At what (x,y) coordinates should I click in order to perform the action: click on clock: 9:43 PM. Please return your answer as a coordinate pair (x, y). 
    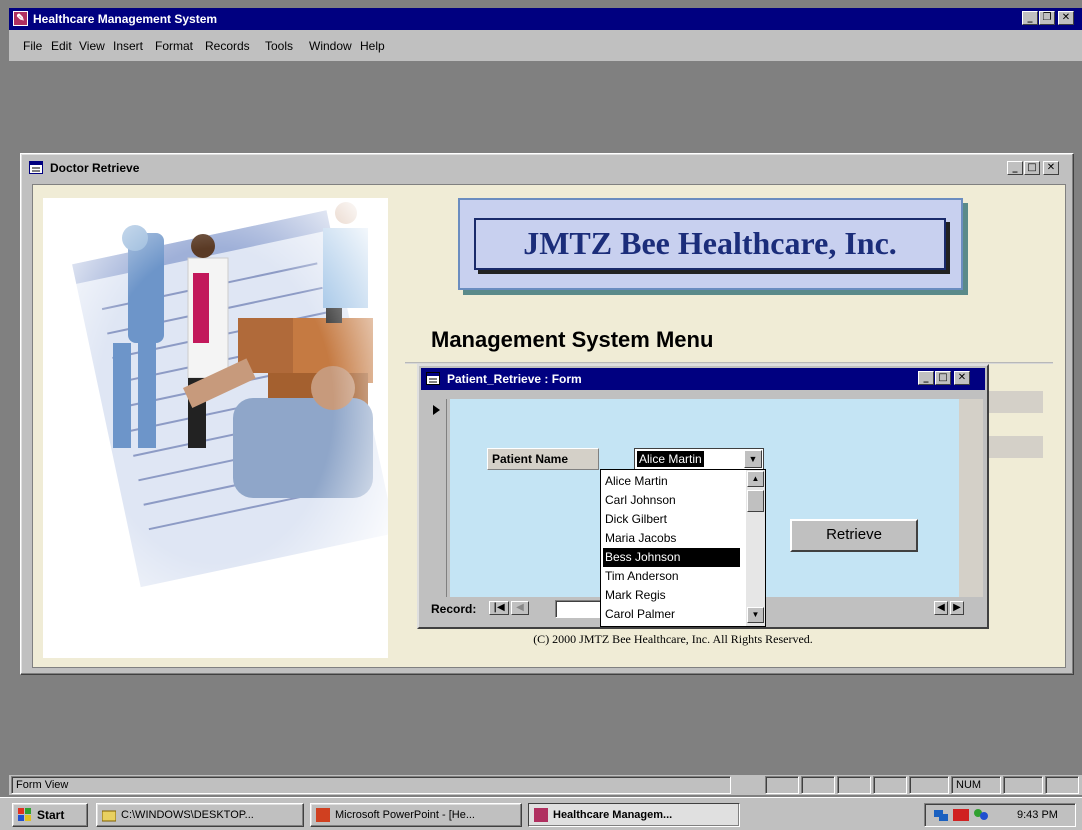
    Looking at the image, I should click on (1037, 815).